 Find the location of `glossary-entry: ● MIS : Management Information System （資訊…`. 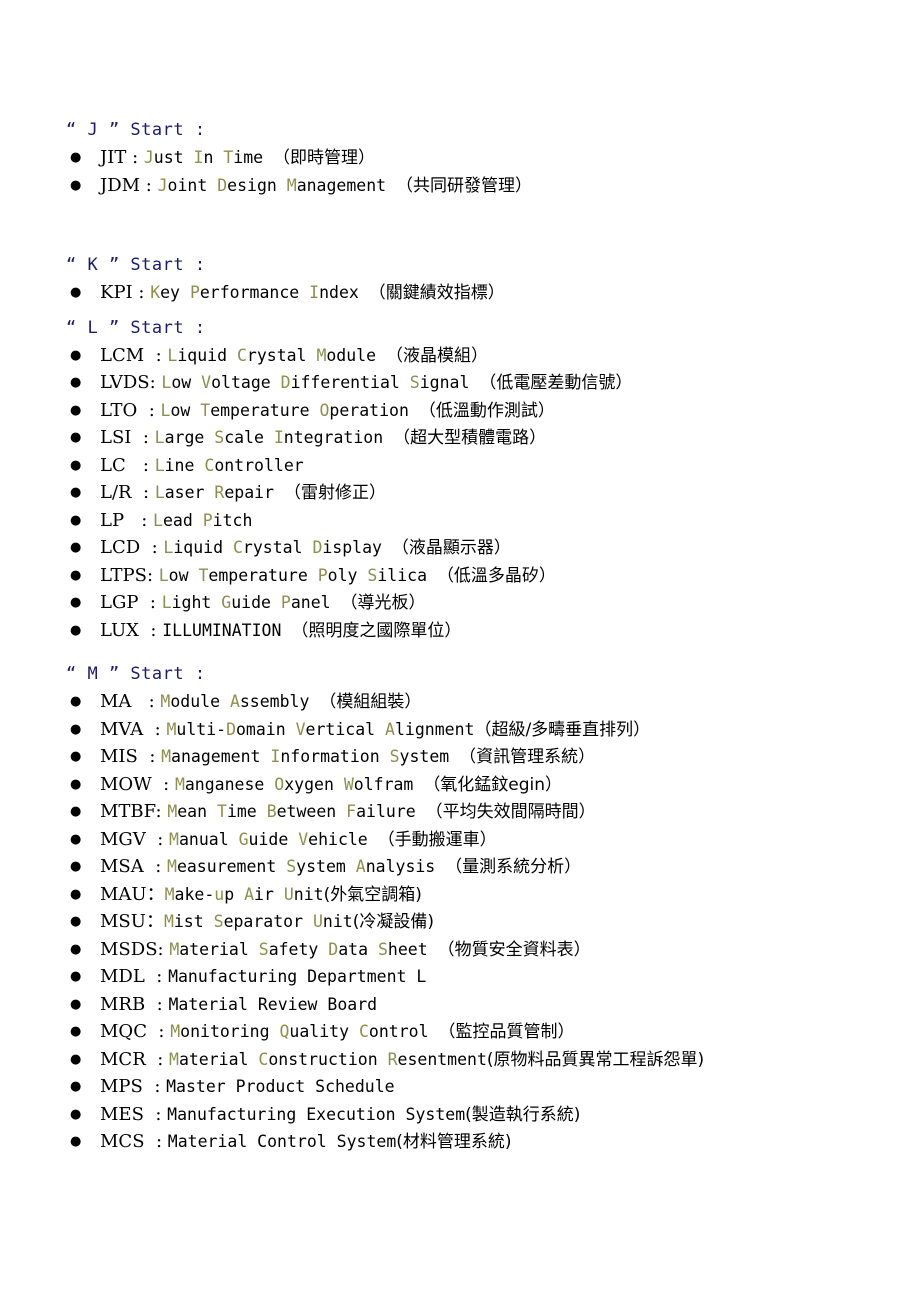

glossary-entry: ● MIS : Management Information System （資訊… is located at coordinates (471, 757).